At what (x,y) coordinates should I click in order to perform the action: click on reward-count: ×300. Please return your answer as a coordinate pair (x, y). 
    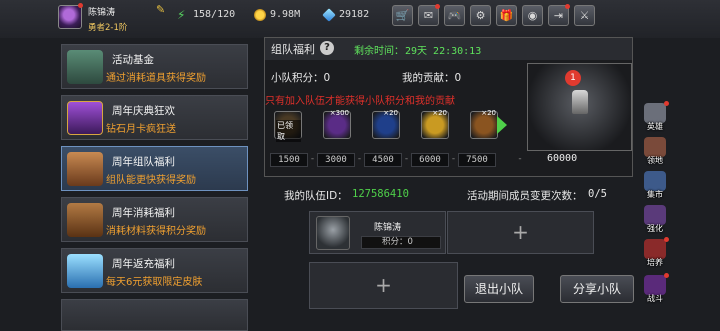
    Looking at the image, I should click on (339, 113).